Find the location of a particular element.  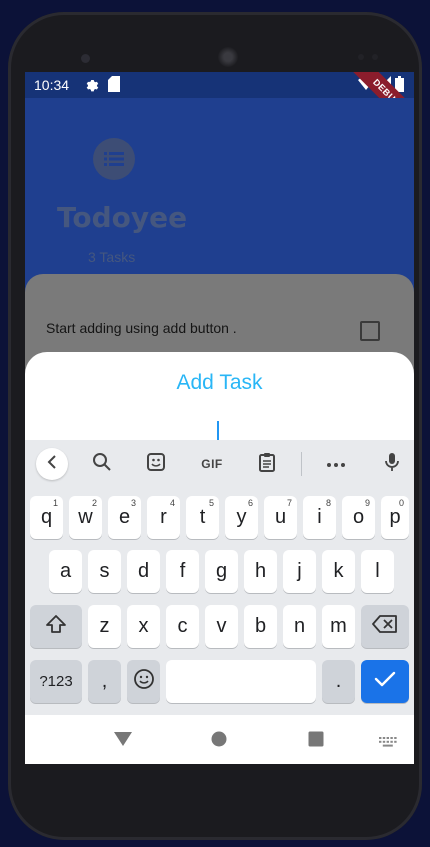

chevron-left-icon is located at coordinates (52, 464).